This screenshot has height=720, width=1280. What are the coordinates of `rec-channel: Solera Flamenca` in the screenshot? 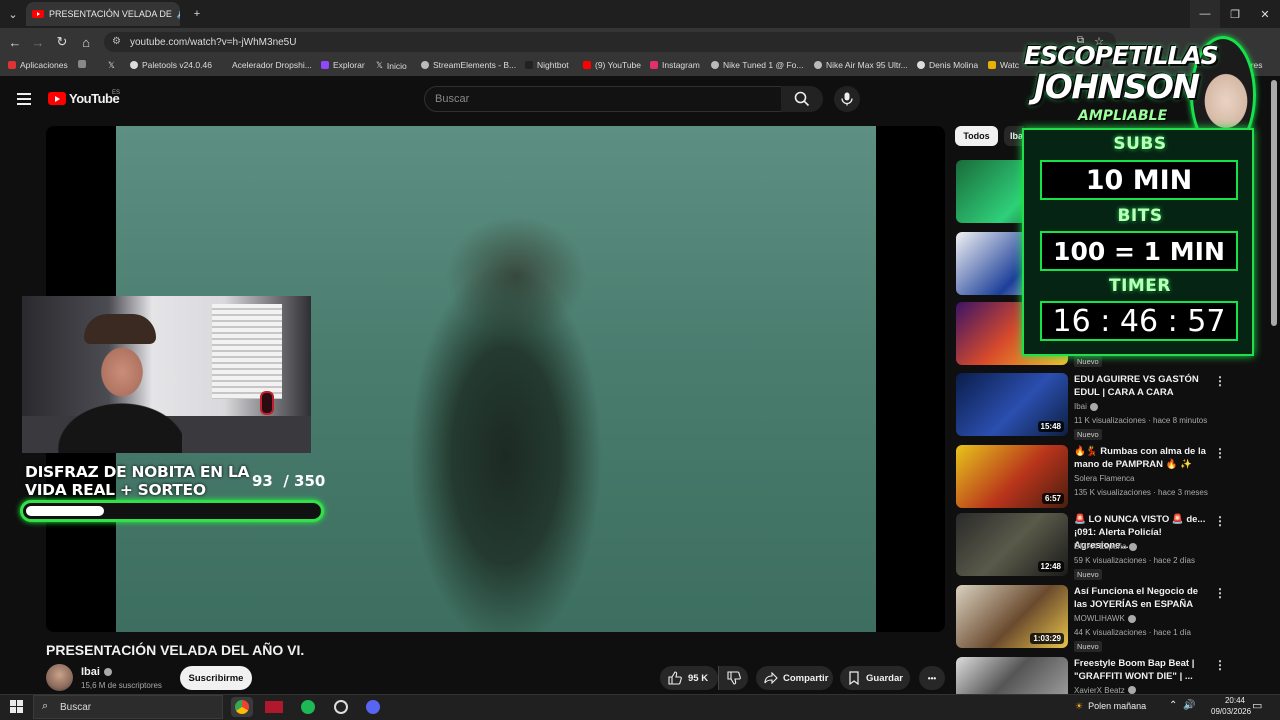 It's located at (1104, 478).